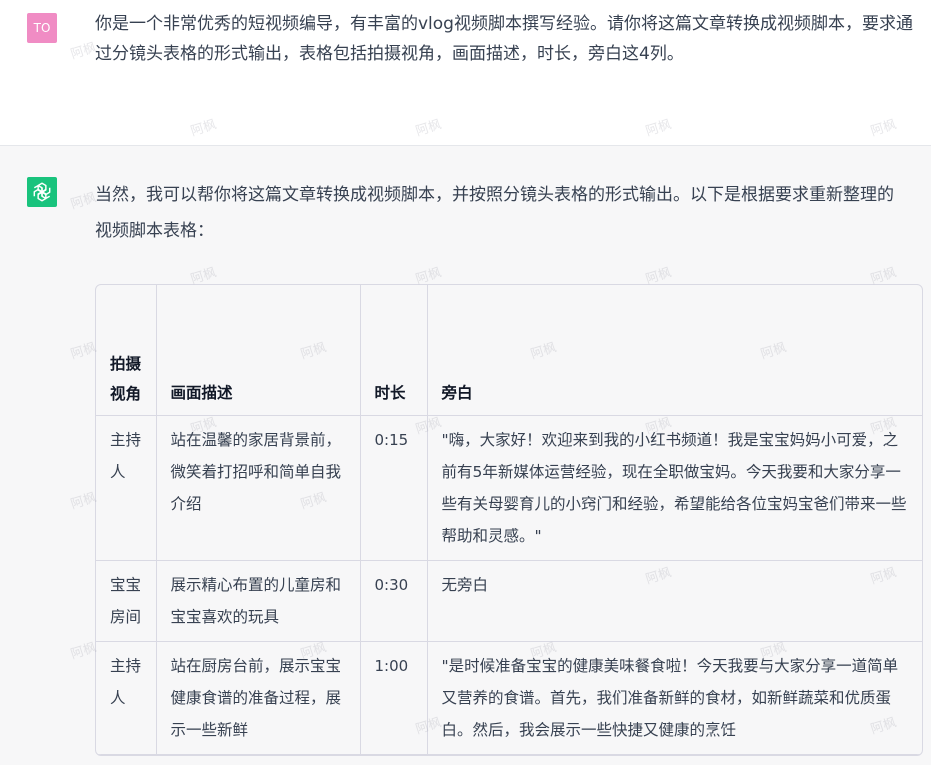 The image size is (931, 765). I want to click on cell-description: 展示精心布置的儿童房和宝宝喜欢的玩具, so click(258, 601).